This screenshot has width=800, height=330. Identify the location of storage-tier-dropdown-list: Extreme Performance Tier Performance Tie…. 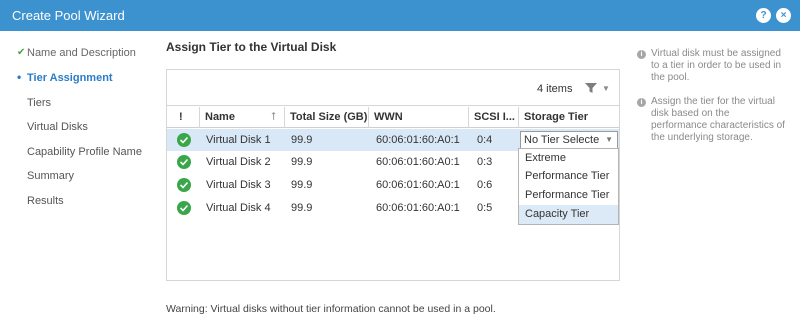
(568, 186).